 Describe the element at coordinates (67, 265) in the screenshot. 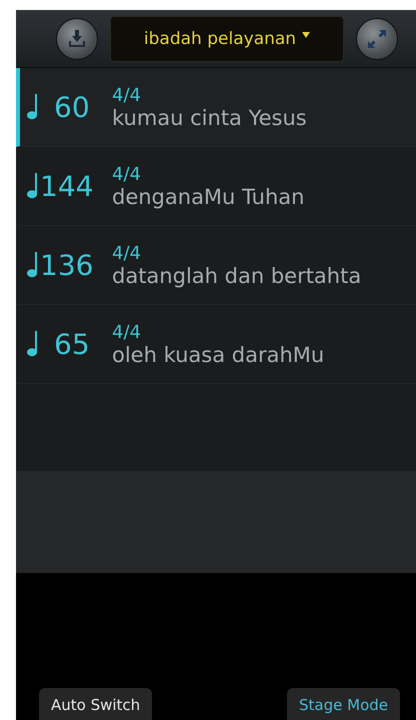

I see `tempo-value: 136` at that location.